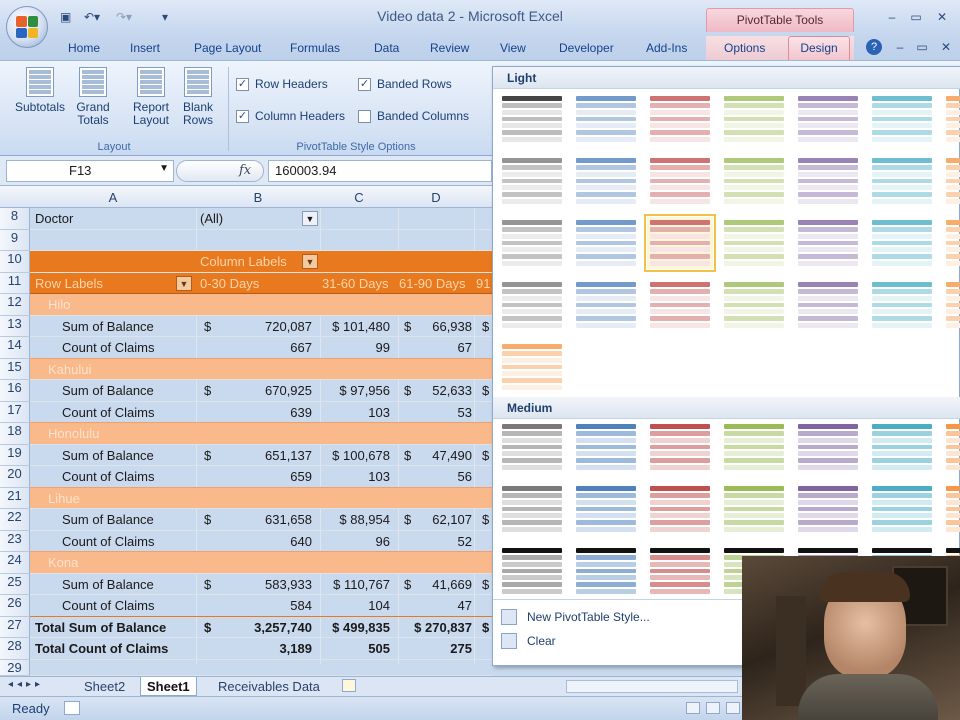  What do you see at coordinates (245, 170) in the screenshot?
I see `insert-function-icon: fx` at bounding box center [245, 170].